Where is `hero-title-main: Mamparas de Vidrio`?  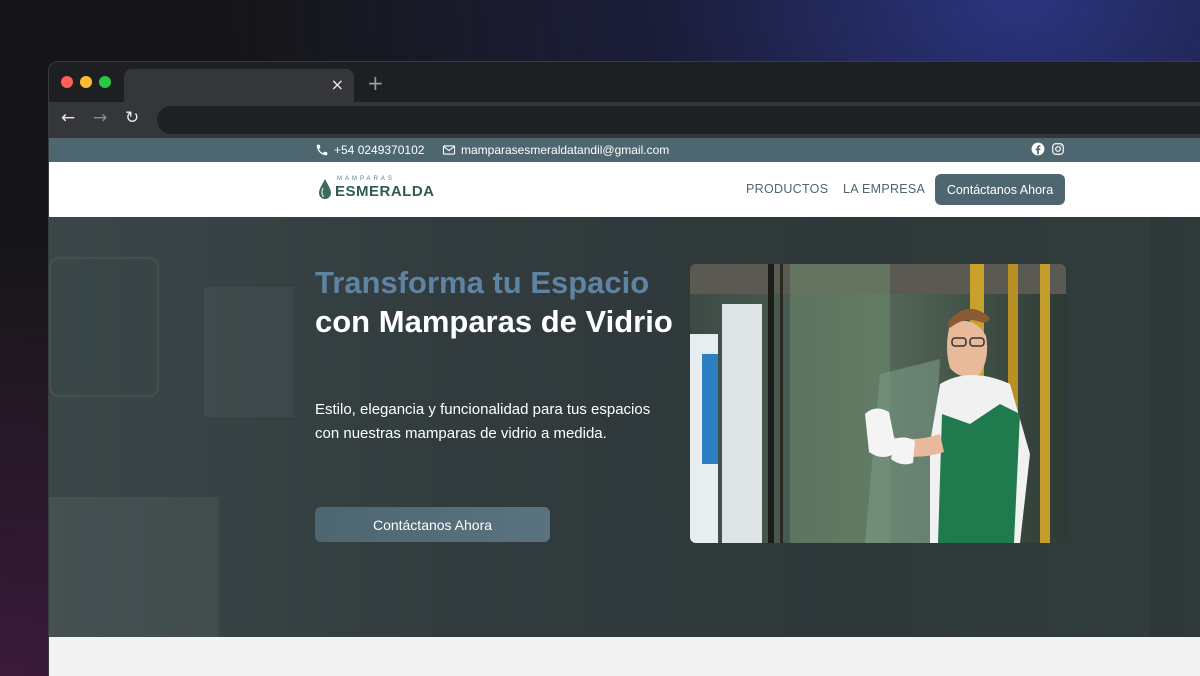 hero-title-main: Mamparas de Vidrio is located at coordinates (525, 321).